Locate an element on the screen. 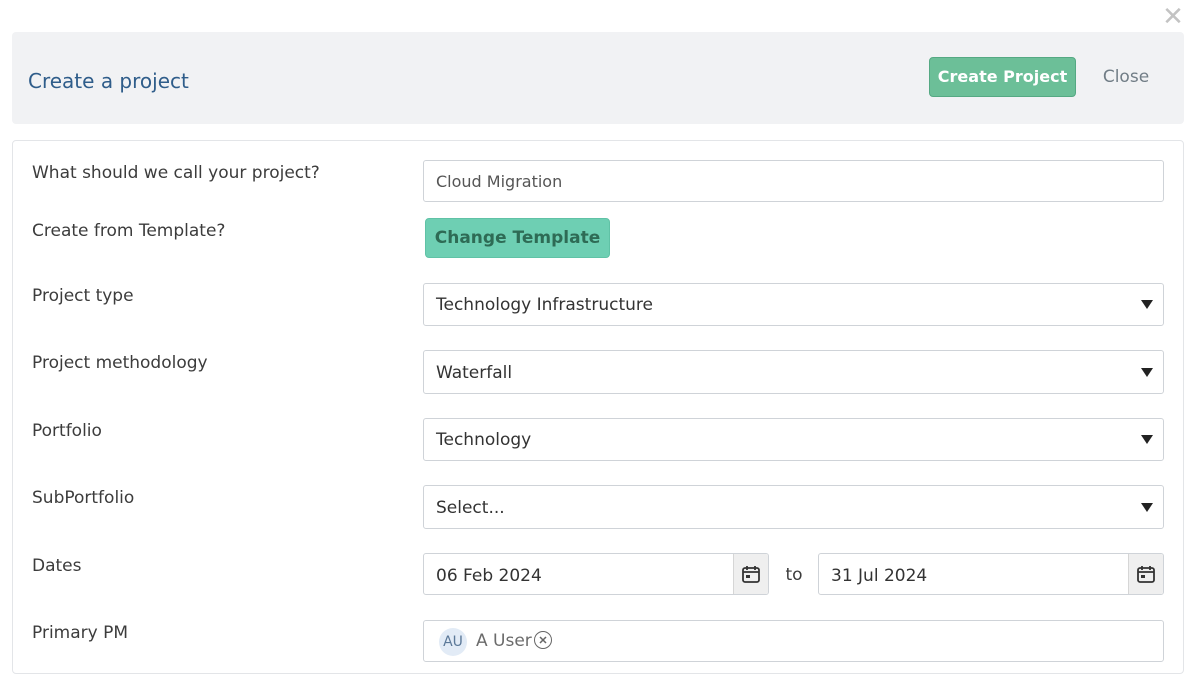 This screenshot has height=688, width=1196. avatar: AU is located at coordinates (453, 642).